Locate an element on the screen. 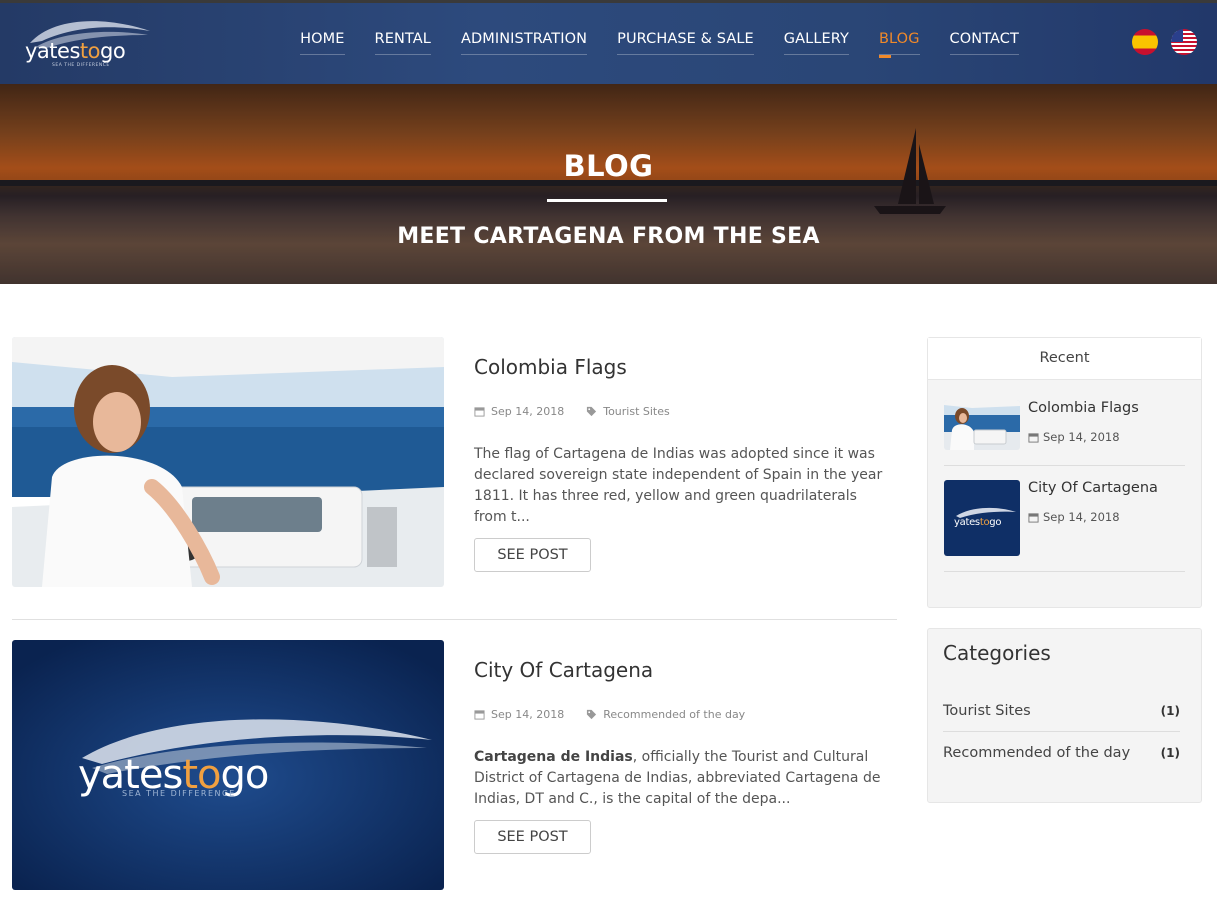 The height and width of the screenshot is (897, 1217). post-excerpt-bold: Cartagena de Indias is located at coordinates (553, 757).